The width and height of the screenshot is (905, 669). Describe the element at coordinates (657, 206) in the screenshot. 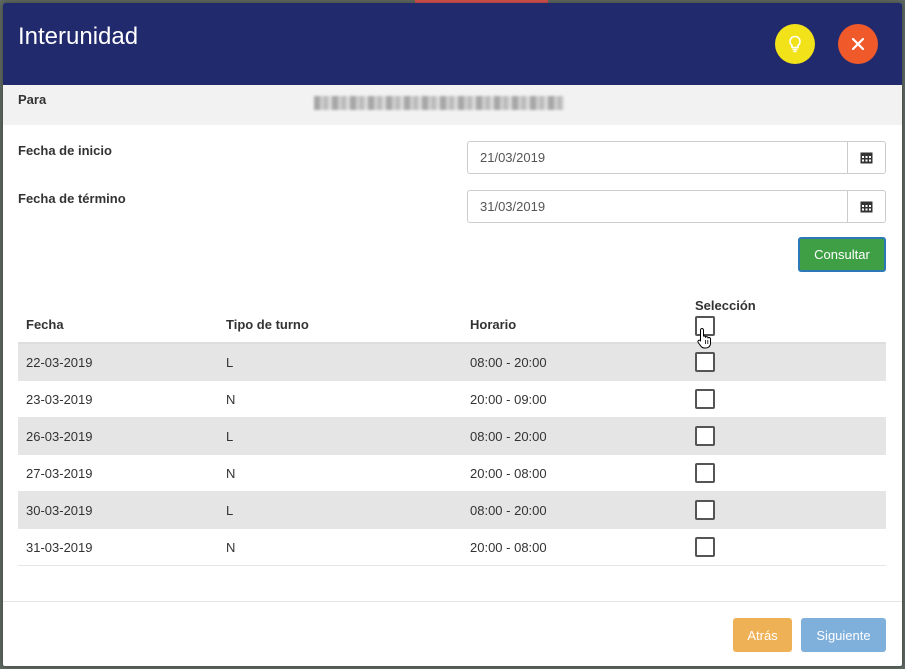

I see `end-date-input` at that location.